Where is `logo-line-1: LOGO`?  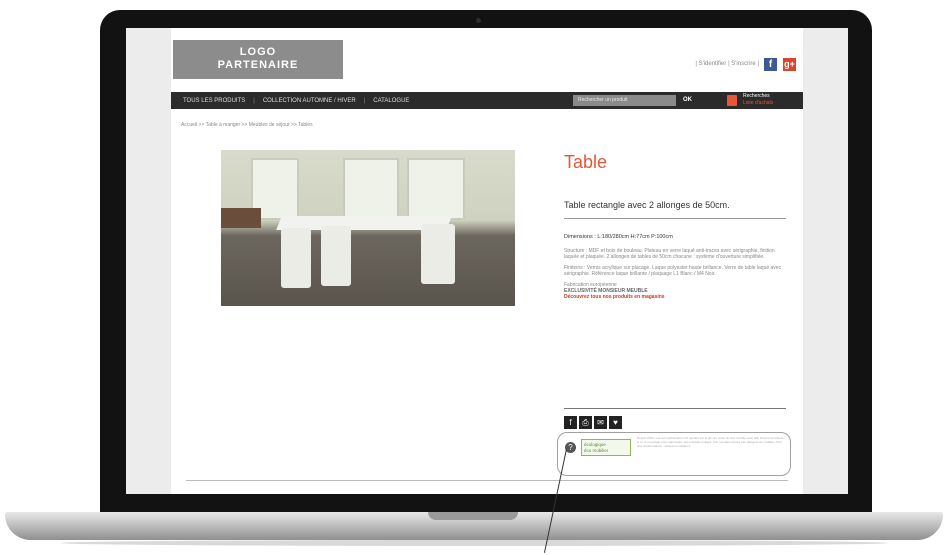
logo-line-1: LOGO is located at coordinates (258, 52).